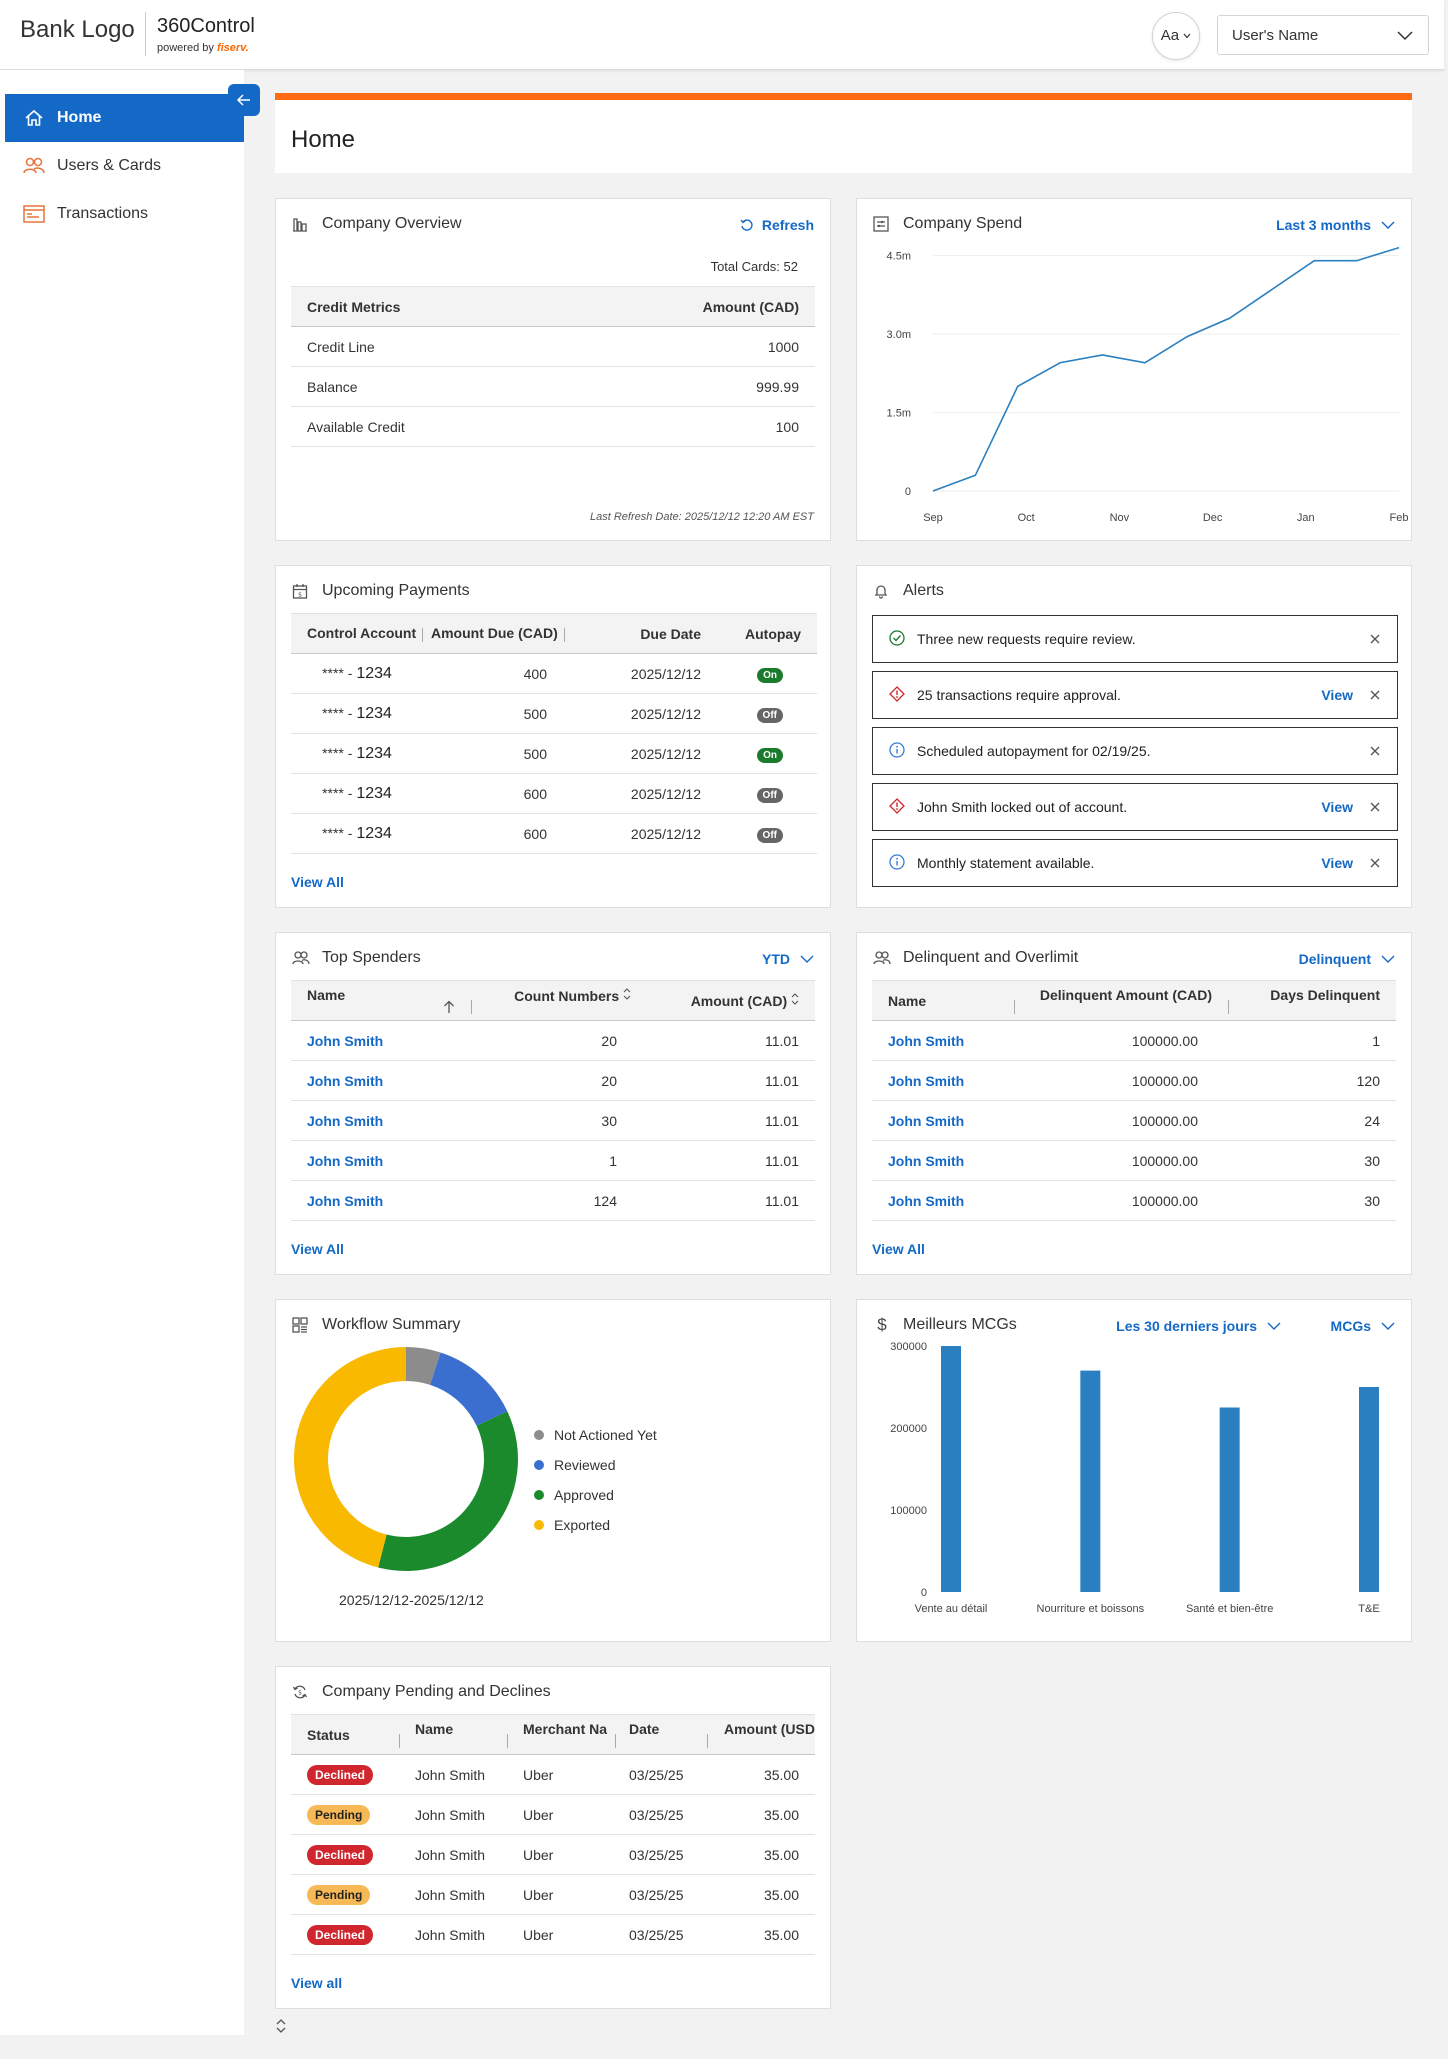  What do you see at coordinates (561, 1734) in the screenshot?
I see `column-header: Merchant Na` at bounding box center [561, 1734].